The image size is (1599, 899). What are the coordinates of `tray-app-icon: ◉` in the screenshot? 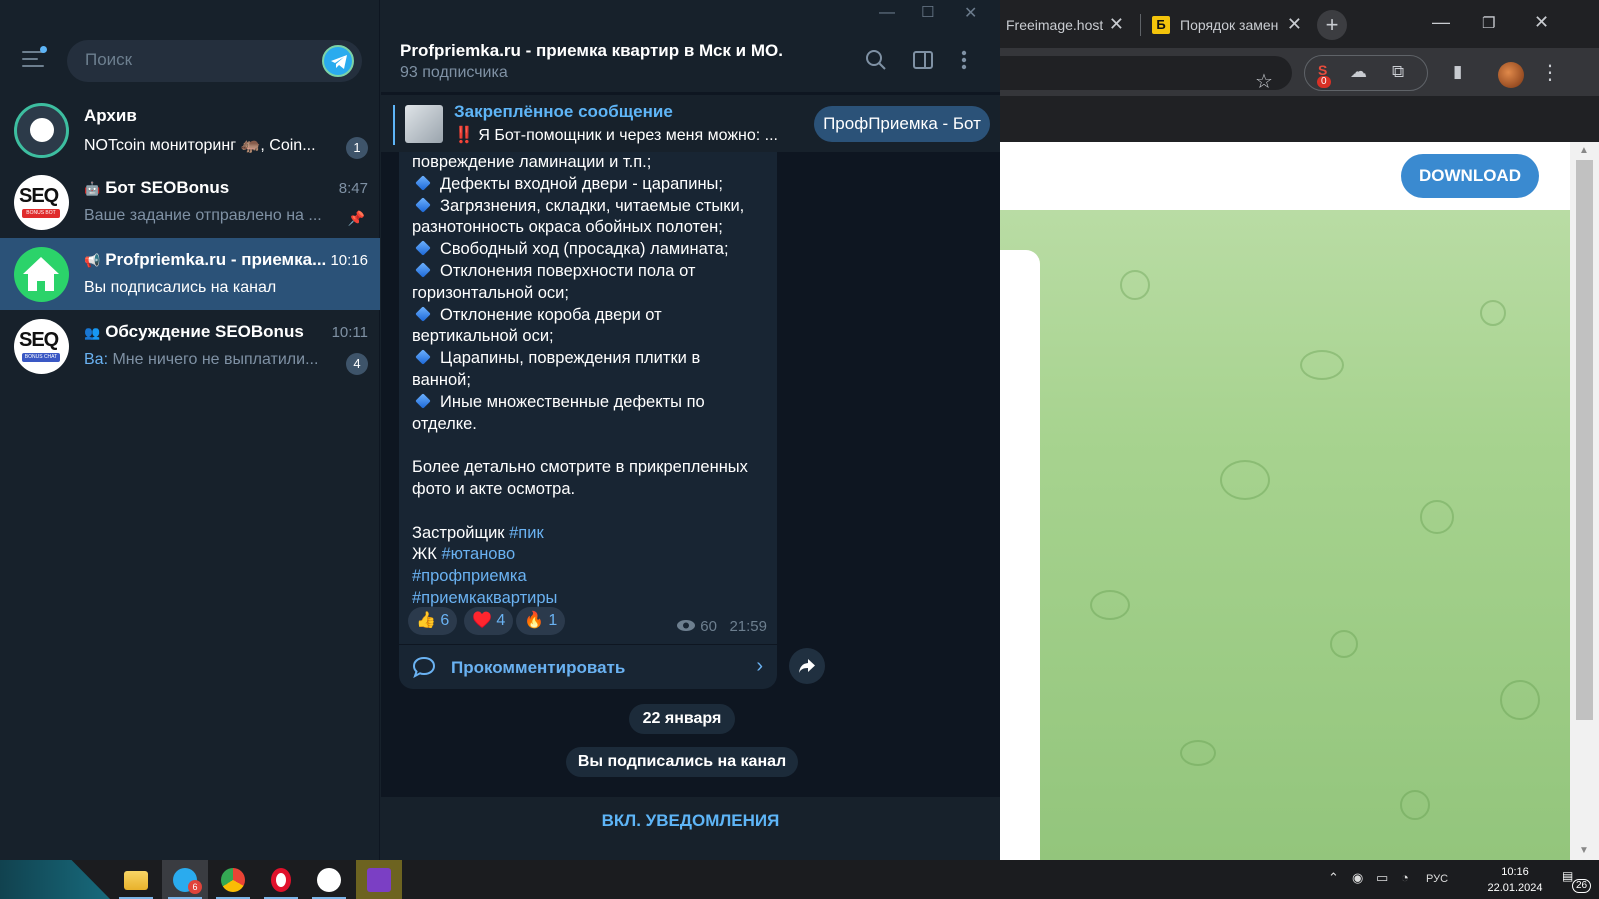 It's located at (1357, 878).